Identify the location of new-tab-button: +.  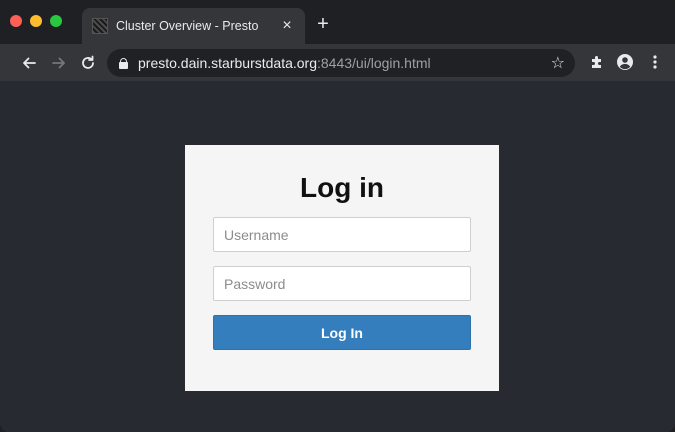
(323, 24).